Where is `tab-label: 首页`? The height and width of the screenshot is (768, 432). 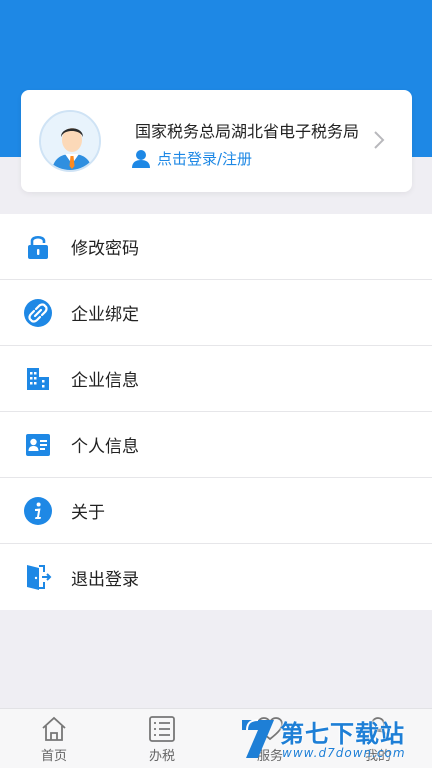 tab-label: 首页 is located at coordinates (53, 756).